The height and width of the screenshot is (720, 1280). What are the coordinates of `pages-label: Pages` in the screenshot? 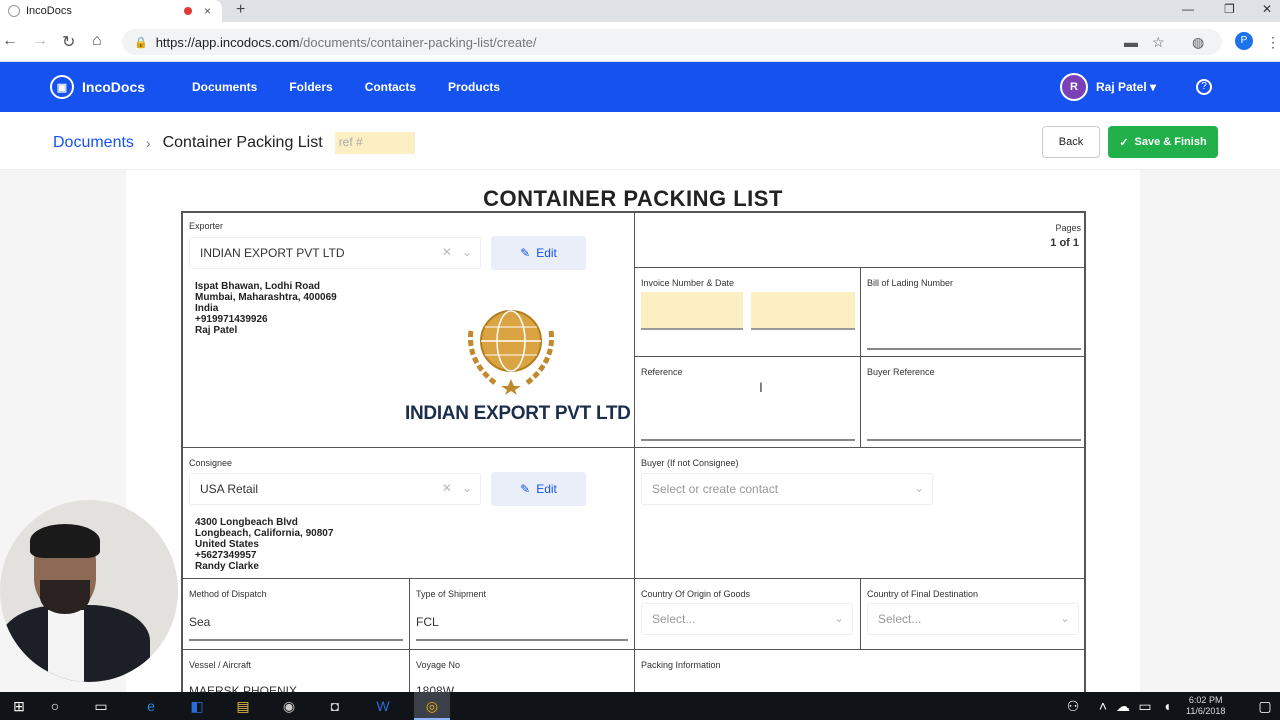 It's located at (1068, 228).